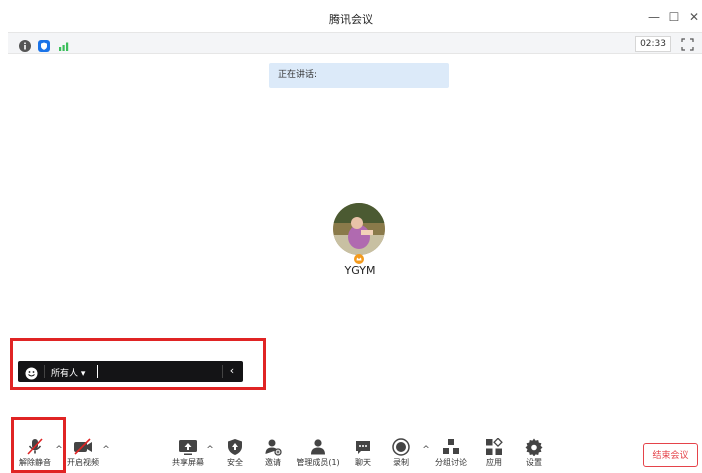  Describe the element at coordinates (273, 447) in the screenshot. I see `invite-icon` at that location.